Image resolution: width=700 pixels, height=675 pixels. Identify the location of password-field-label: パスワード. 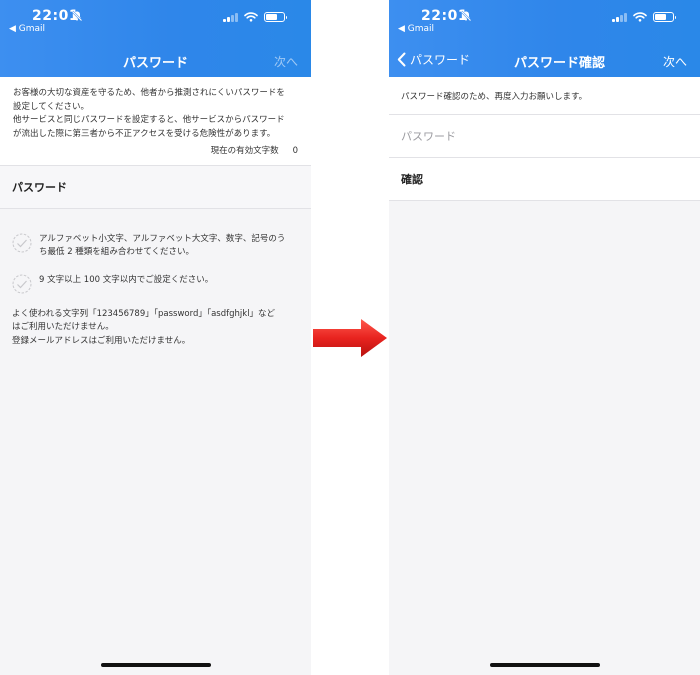
(39, 187).